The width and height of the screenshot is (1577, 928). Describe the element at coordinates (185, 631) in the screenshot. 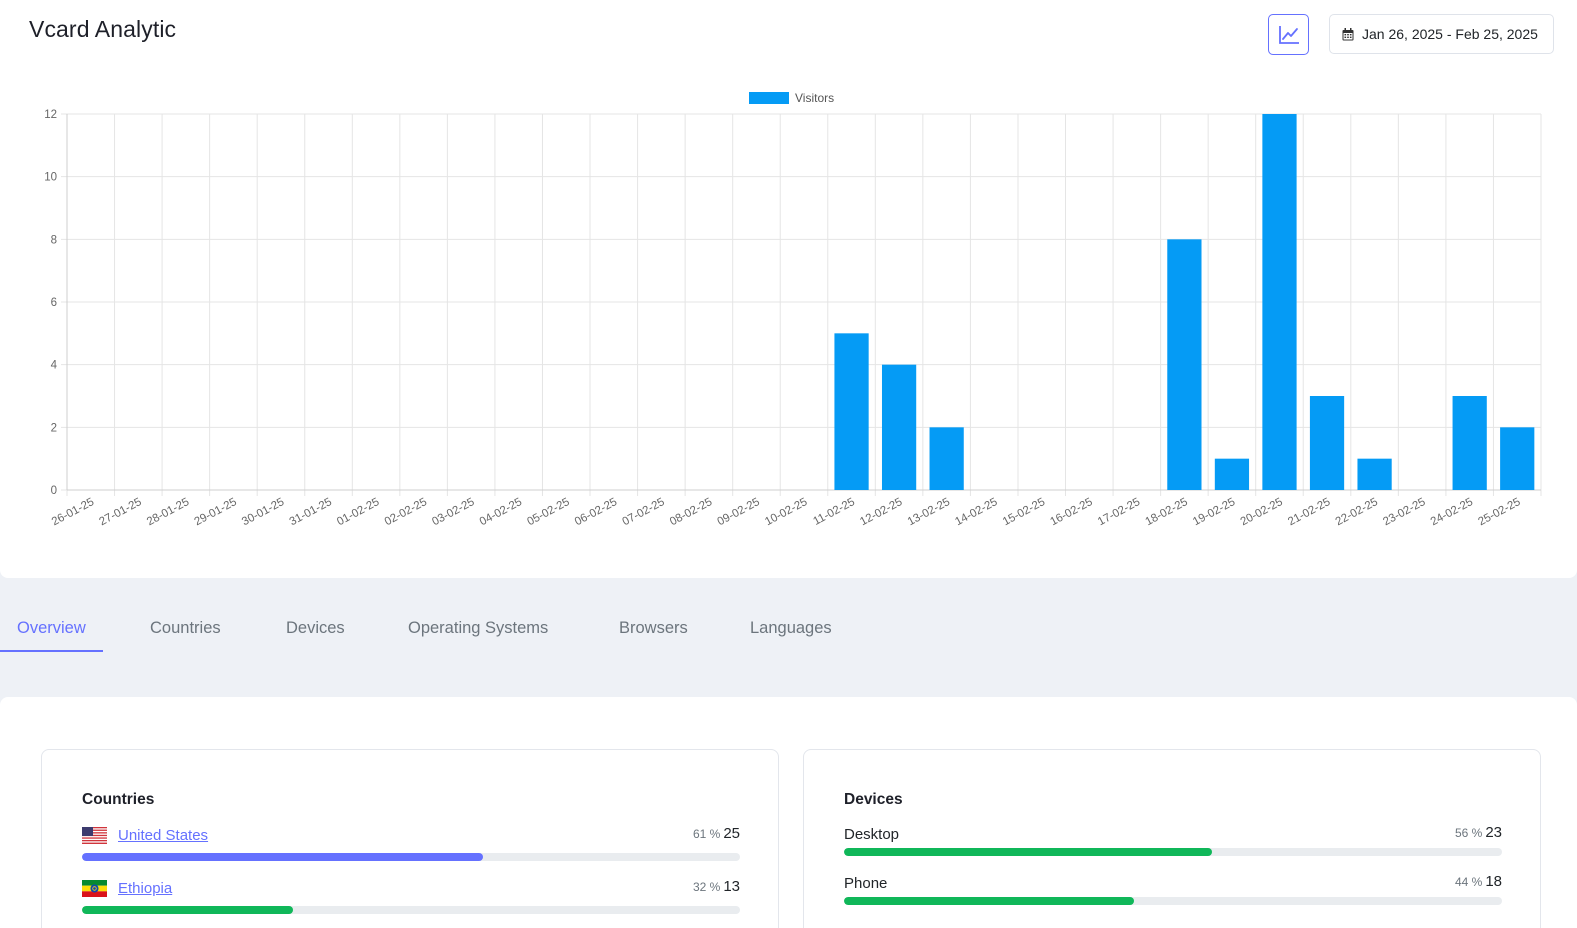

I see `tab-countries: Countries` at that location.